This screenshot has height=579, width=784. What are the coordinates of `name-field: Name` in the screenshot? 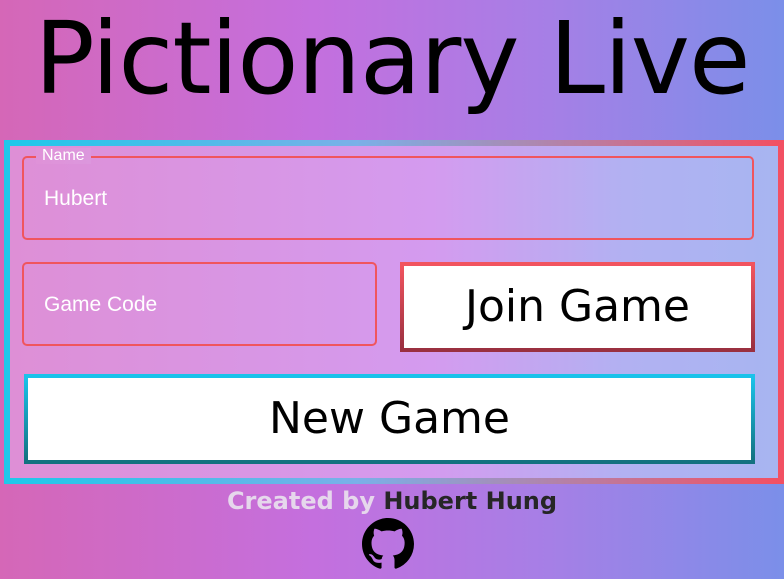 It's located at (388, 194).